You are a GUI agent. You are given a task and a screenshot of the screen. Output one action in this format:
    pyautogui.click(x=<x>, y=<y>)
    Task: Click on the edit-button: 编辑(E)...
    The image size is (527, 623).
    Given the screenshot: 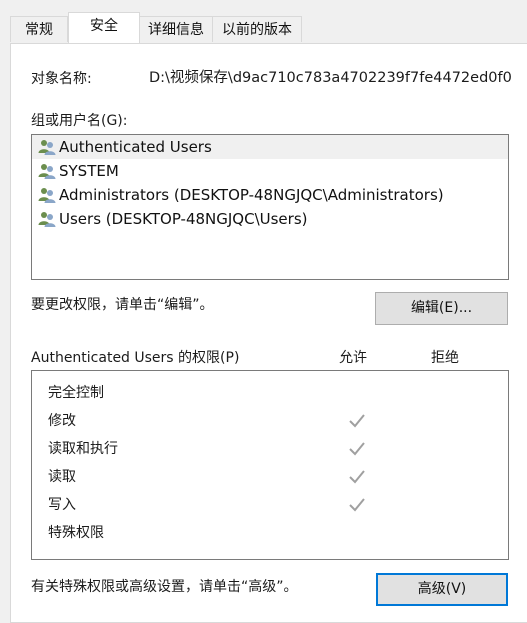 What is the action you would take?
    pyautogui.click(x=441, y=308)
    